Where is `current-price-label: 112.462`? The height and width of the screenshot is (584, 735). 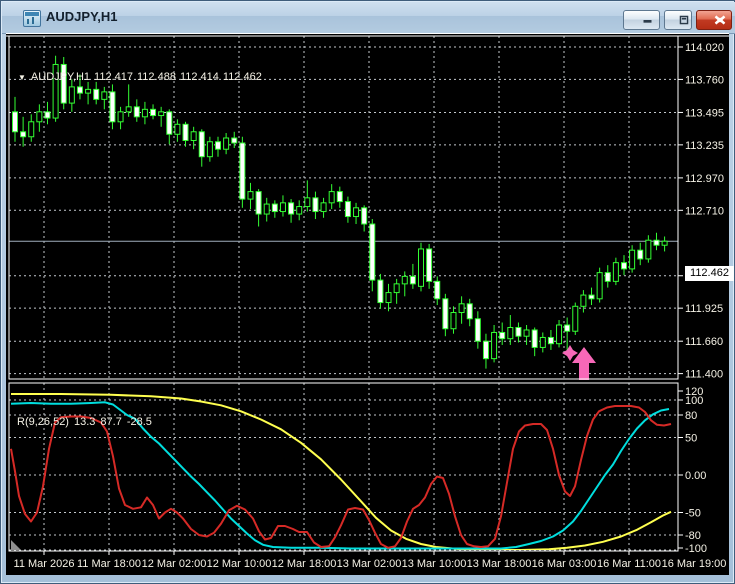 current-price-label: 112.462 is located at coordinates (709, 273).